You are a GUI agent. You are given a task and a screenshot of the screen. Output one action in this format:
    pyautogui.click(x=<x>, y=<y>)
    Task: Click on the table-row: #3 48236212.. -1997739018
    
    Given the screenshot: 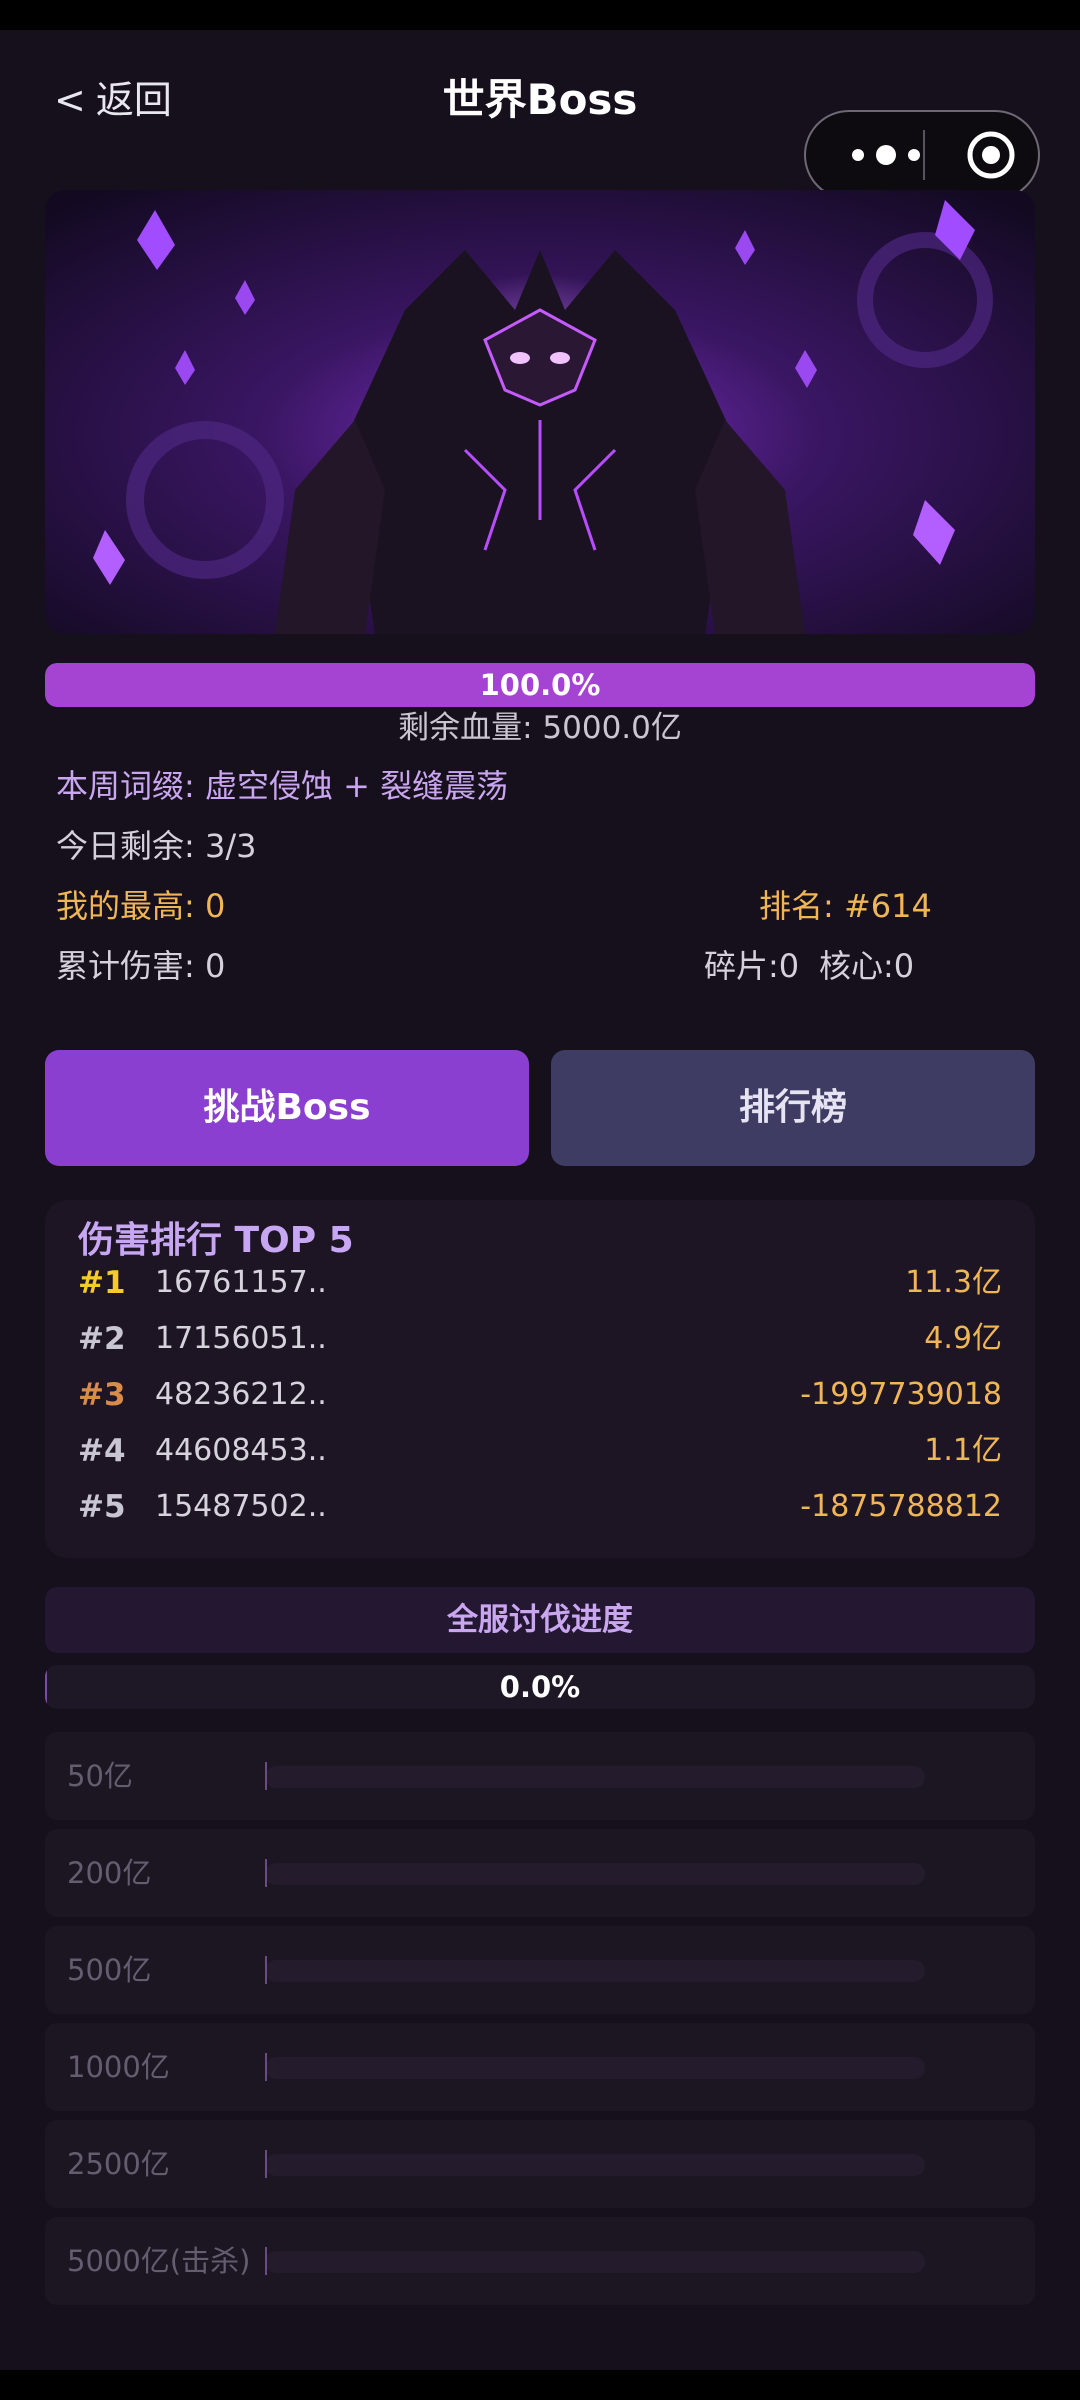 What is the action you would take?
    pyautogui.click(x=540, y=1395)
    